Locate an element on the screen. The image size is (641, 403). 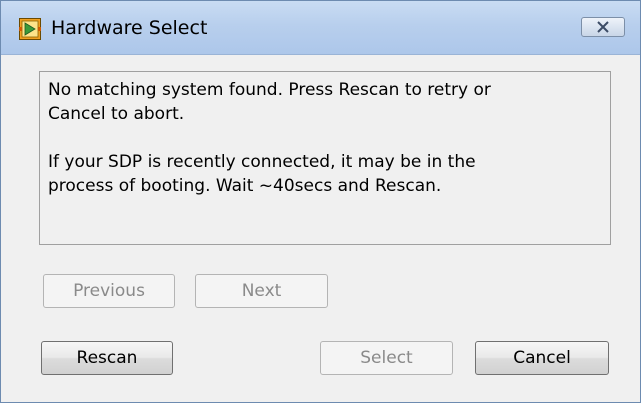
close-icon is located at coordinates (603, 27).